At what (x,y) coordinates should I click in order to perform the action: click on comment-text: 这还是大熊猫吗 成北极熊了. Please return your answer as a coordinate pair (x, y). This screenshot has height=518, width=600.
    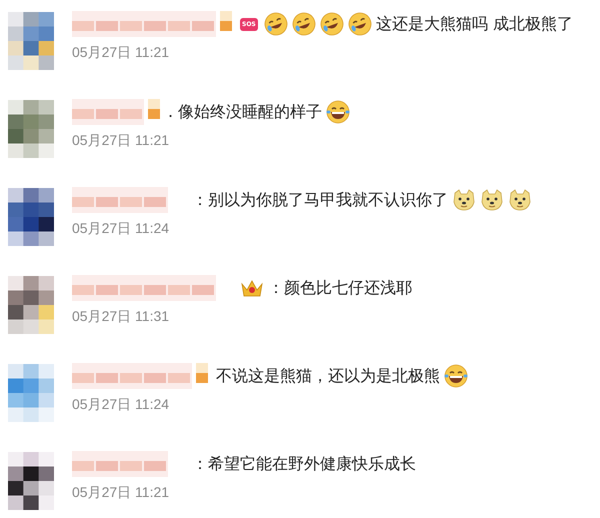
    Looking at the image, I should click on (474, 24).